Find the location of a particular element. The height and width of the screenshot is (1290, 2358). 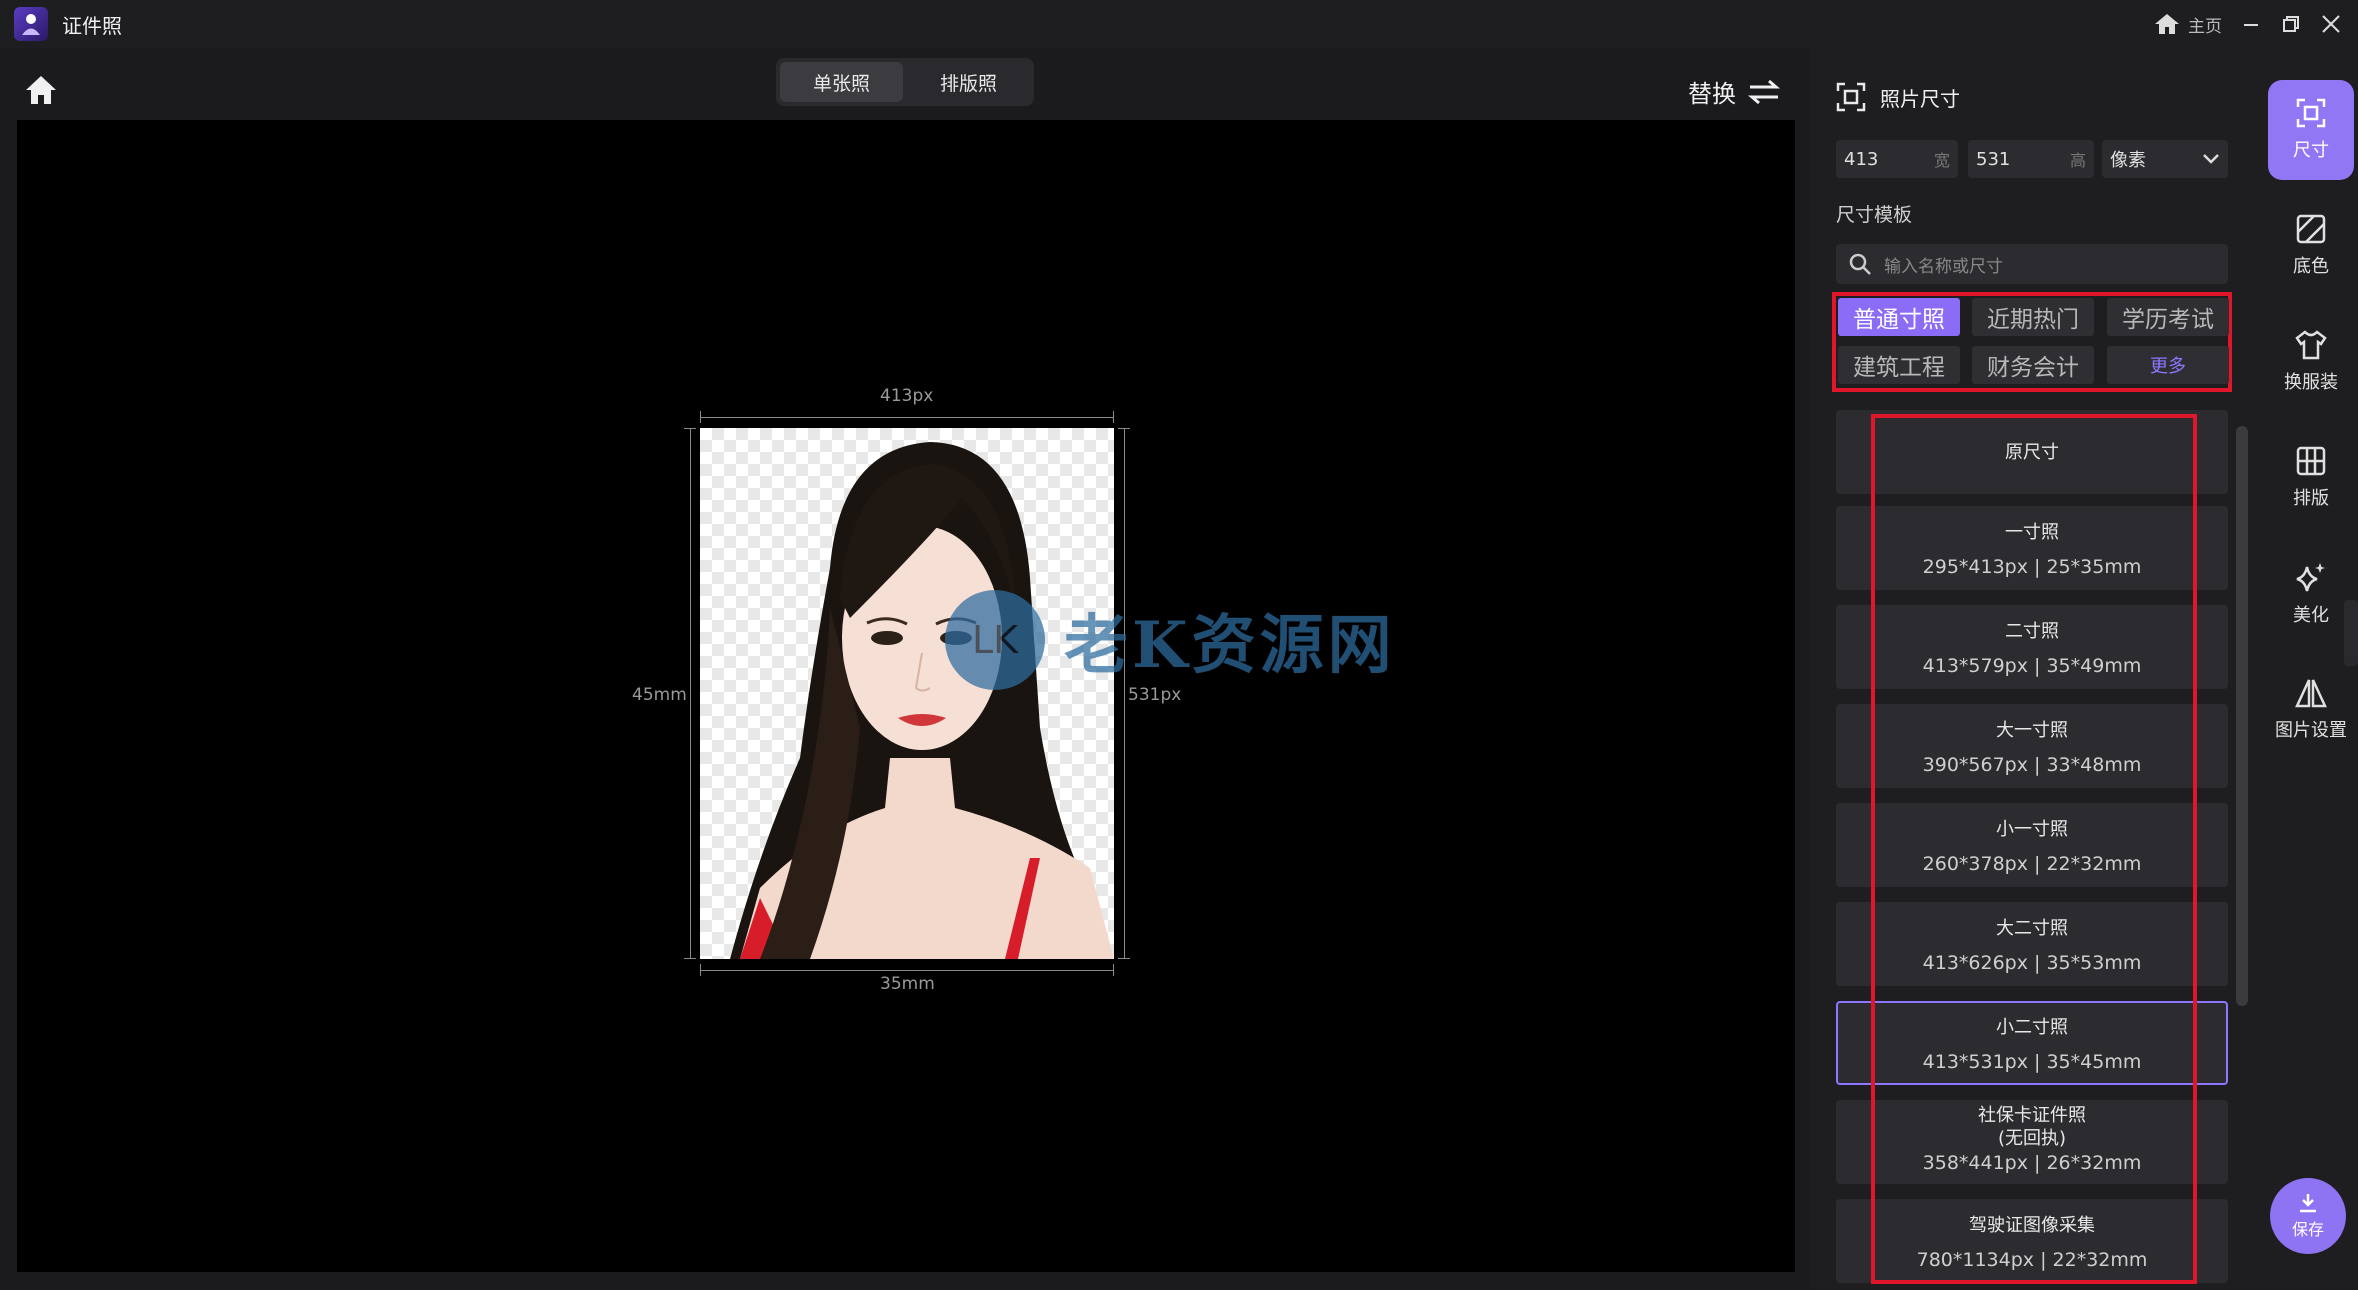

watermark-logo-icon: LK is located at coordinates (995, 640).